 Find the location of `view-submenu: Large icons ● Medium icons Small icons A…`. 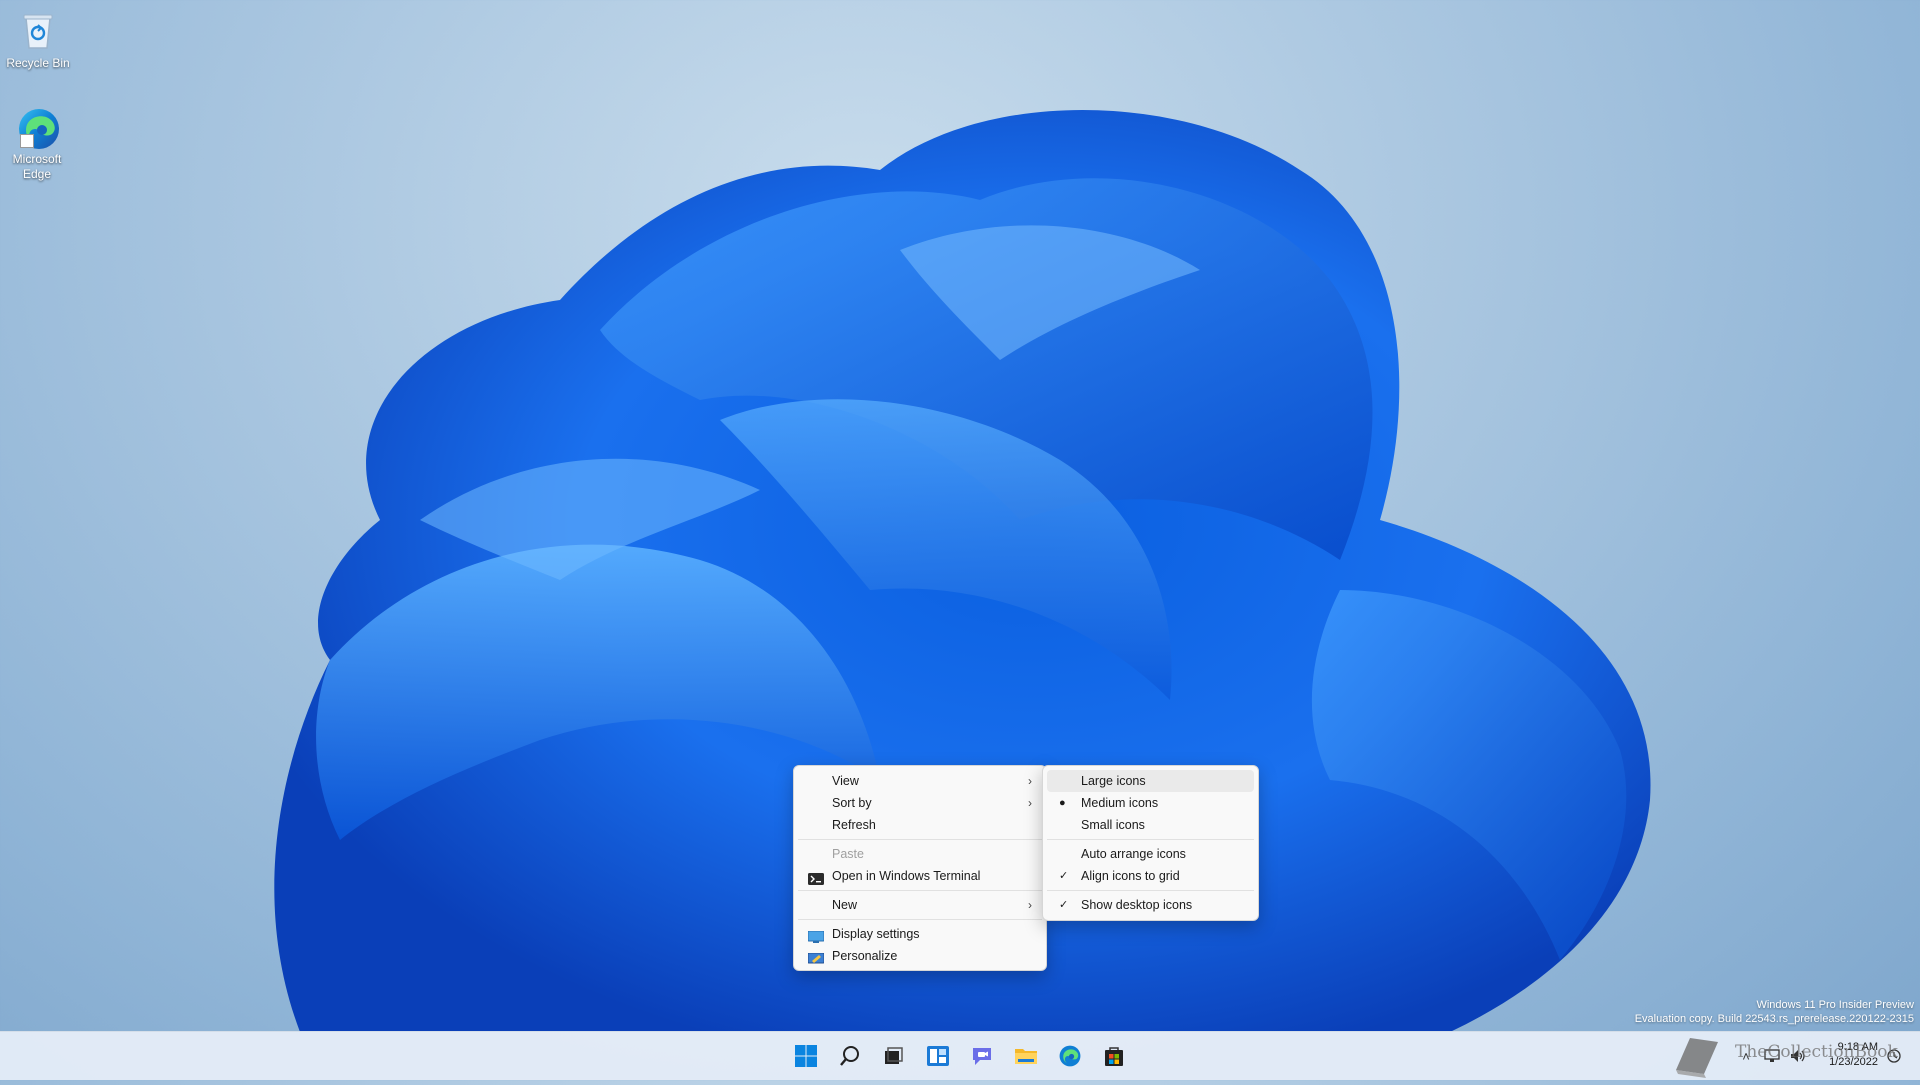

view-submenu: Large icons ● Medium icons Small icons A… is located at coordinates (1150, 843).